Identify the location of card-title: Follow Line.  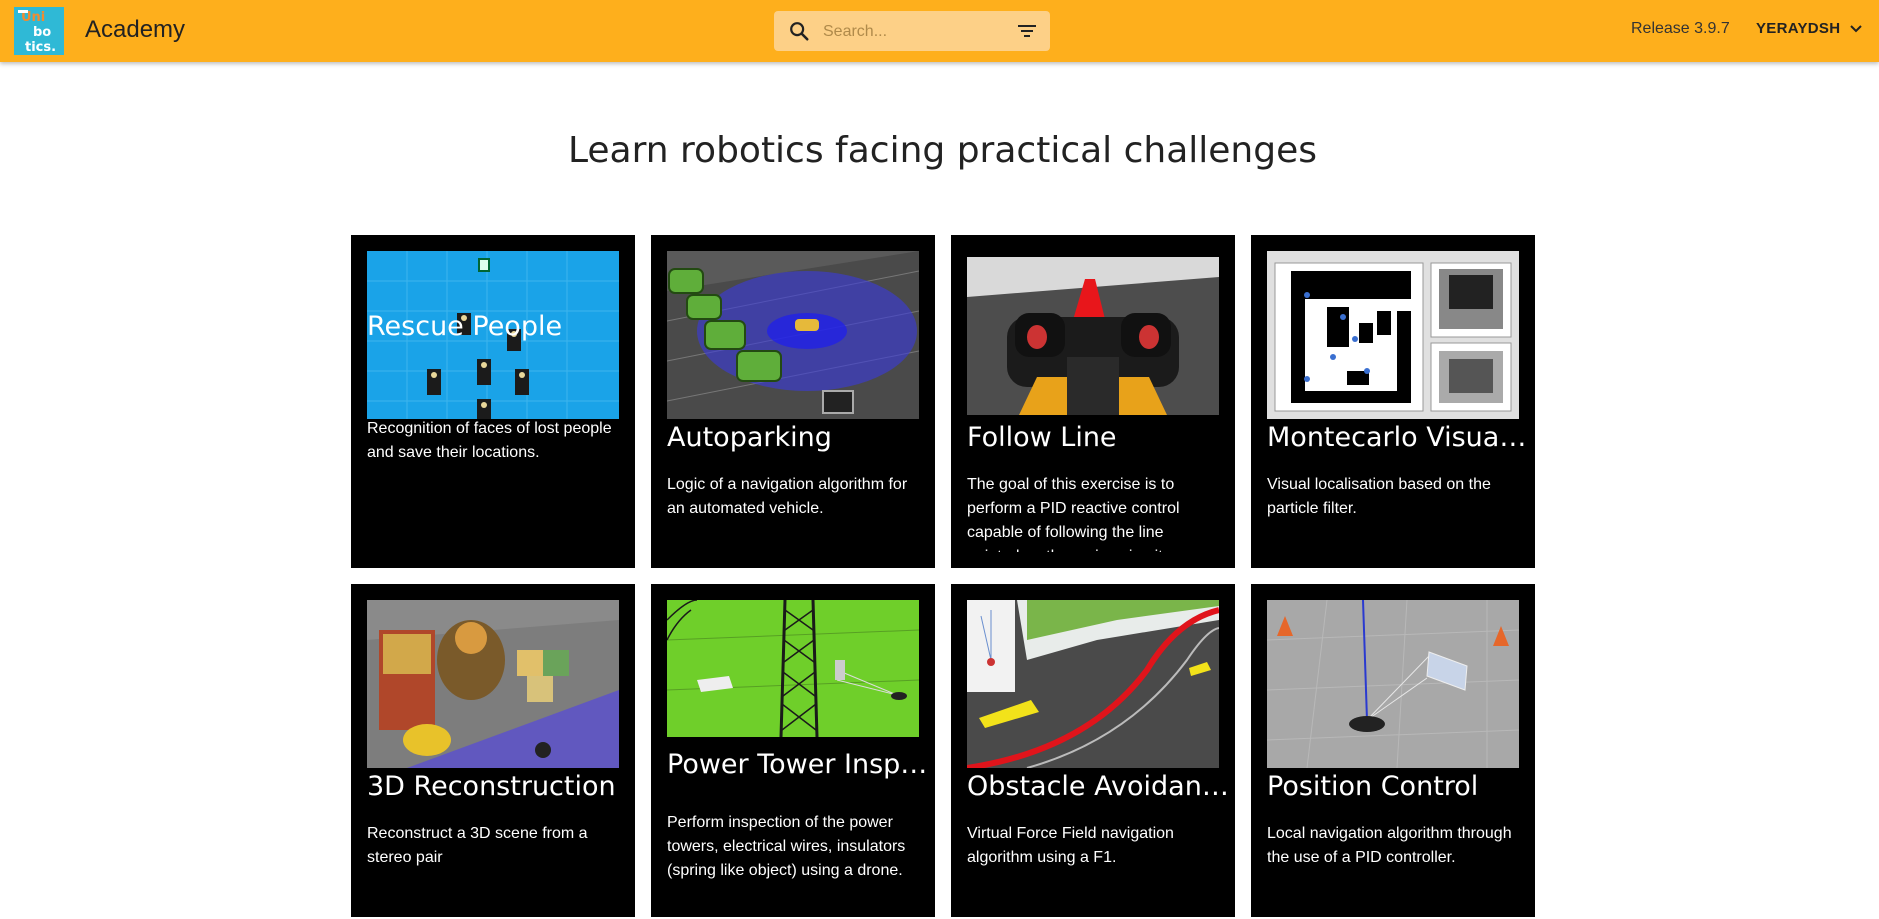
(1042, 437).